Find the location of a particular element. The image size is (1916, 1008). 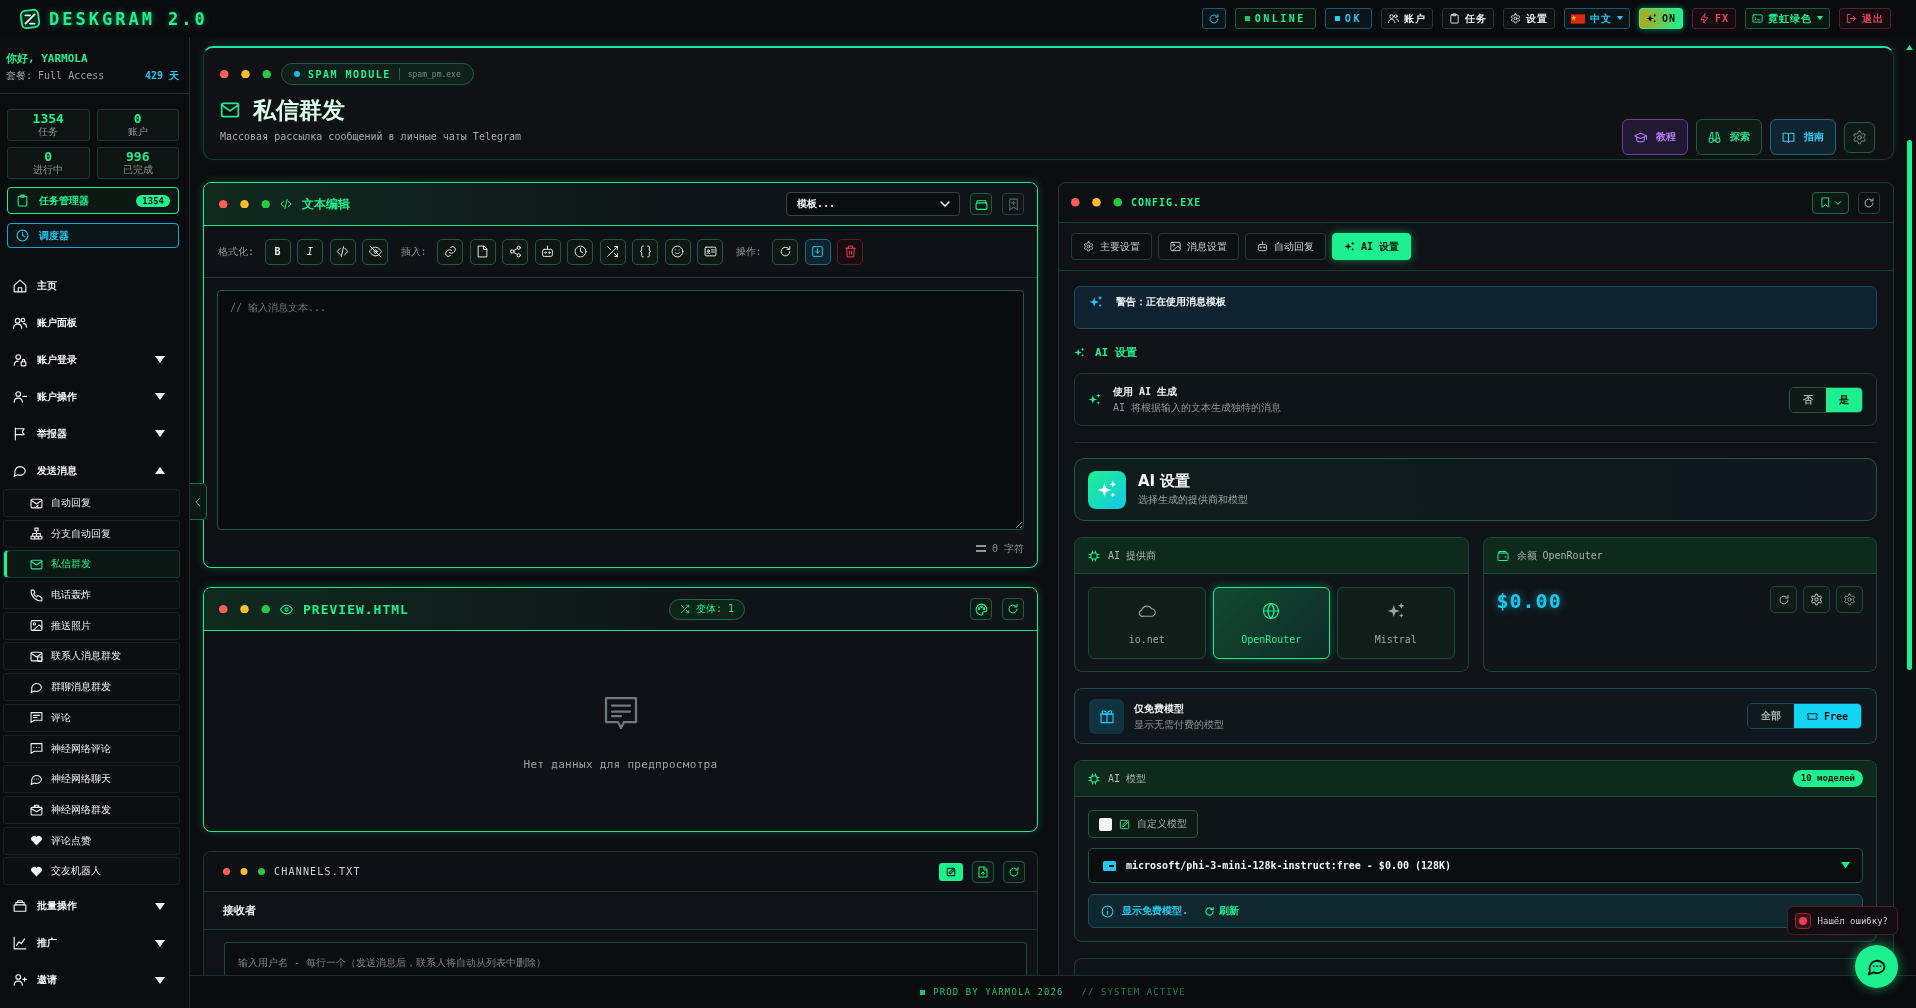

nav-subitem: 评论 is located at coordinates (91, 717).